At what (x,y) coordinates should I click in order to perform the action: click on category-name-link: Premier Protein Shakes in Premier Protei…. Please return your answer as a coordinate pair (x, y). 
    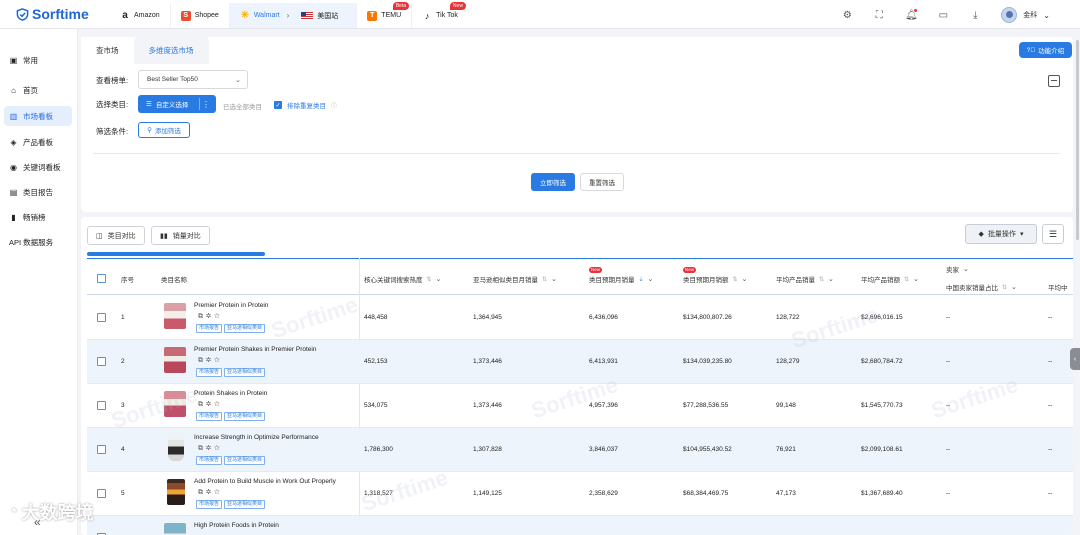
    Looking at the image, I should click on (255, 349).